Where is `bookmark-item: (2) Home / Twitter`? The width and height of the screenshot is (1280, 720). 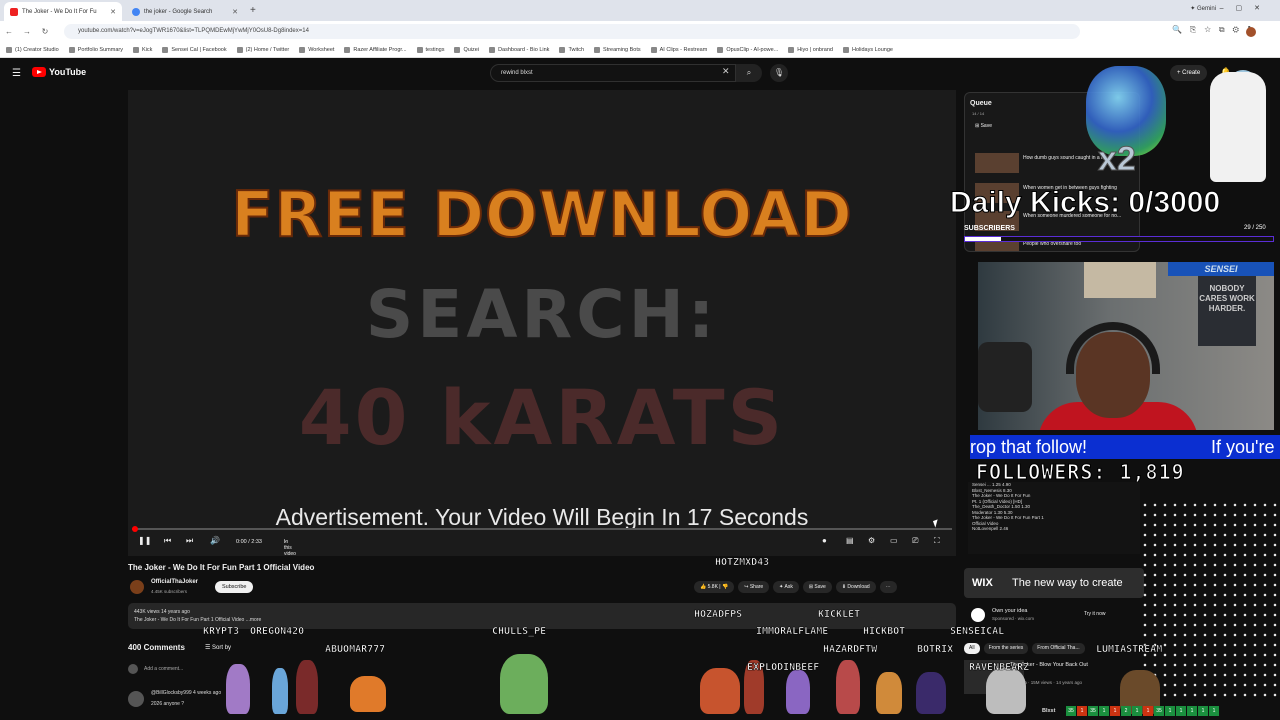 bookmark-item: (2) Home / Twitter is located at coordinates (262, 49).